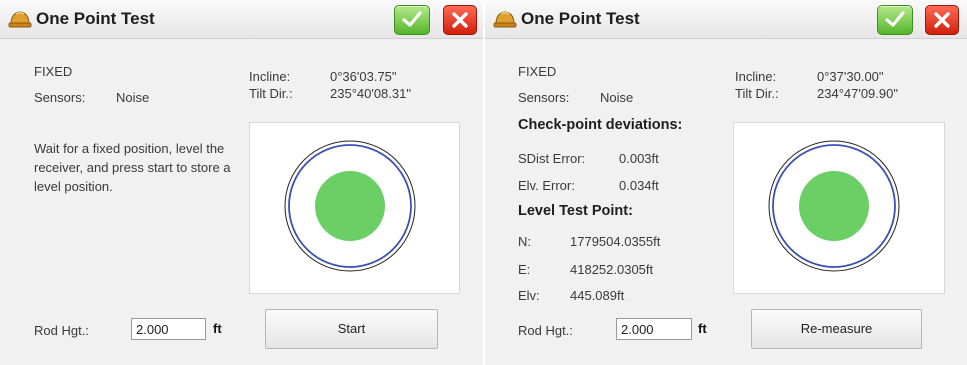 The height and width of the screenshot is (365, 967). I want to click on elv-error-label: Elv. Error:, so click(546, 185).